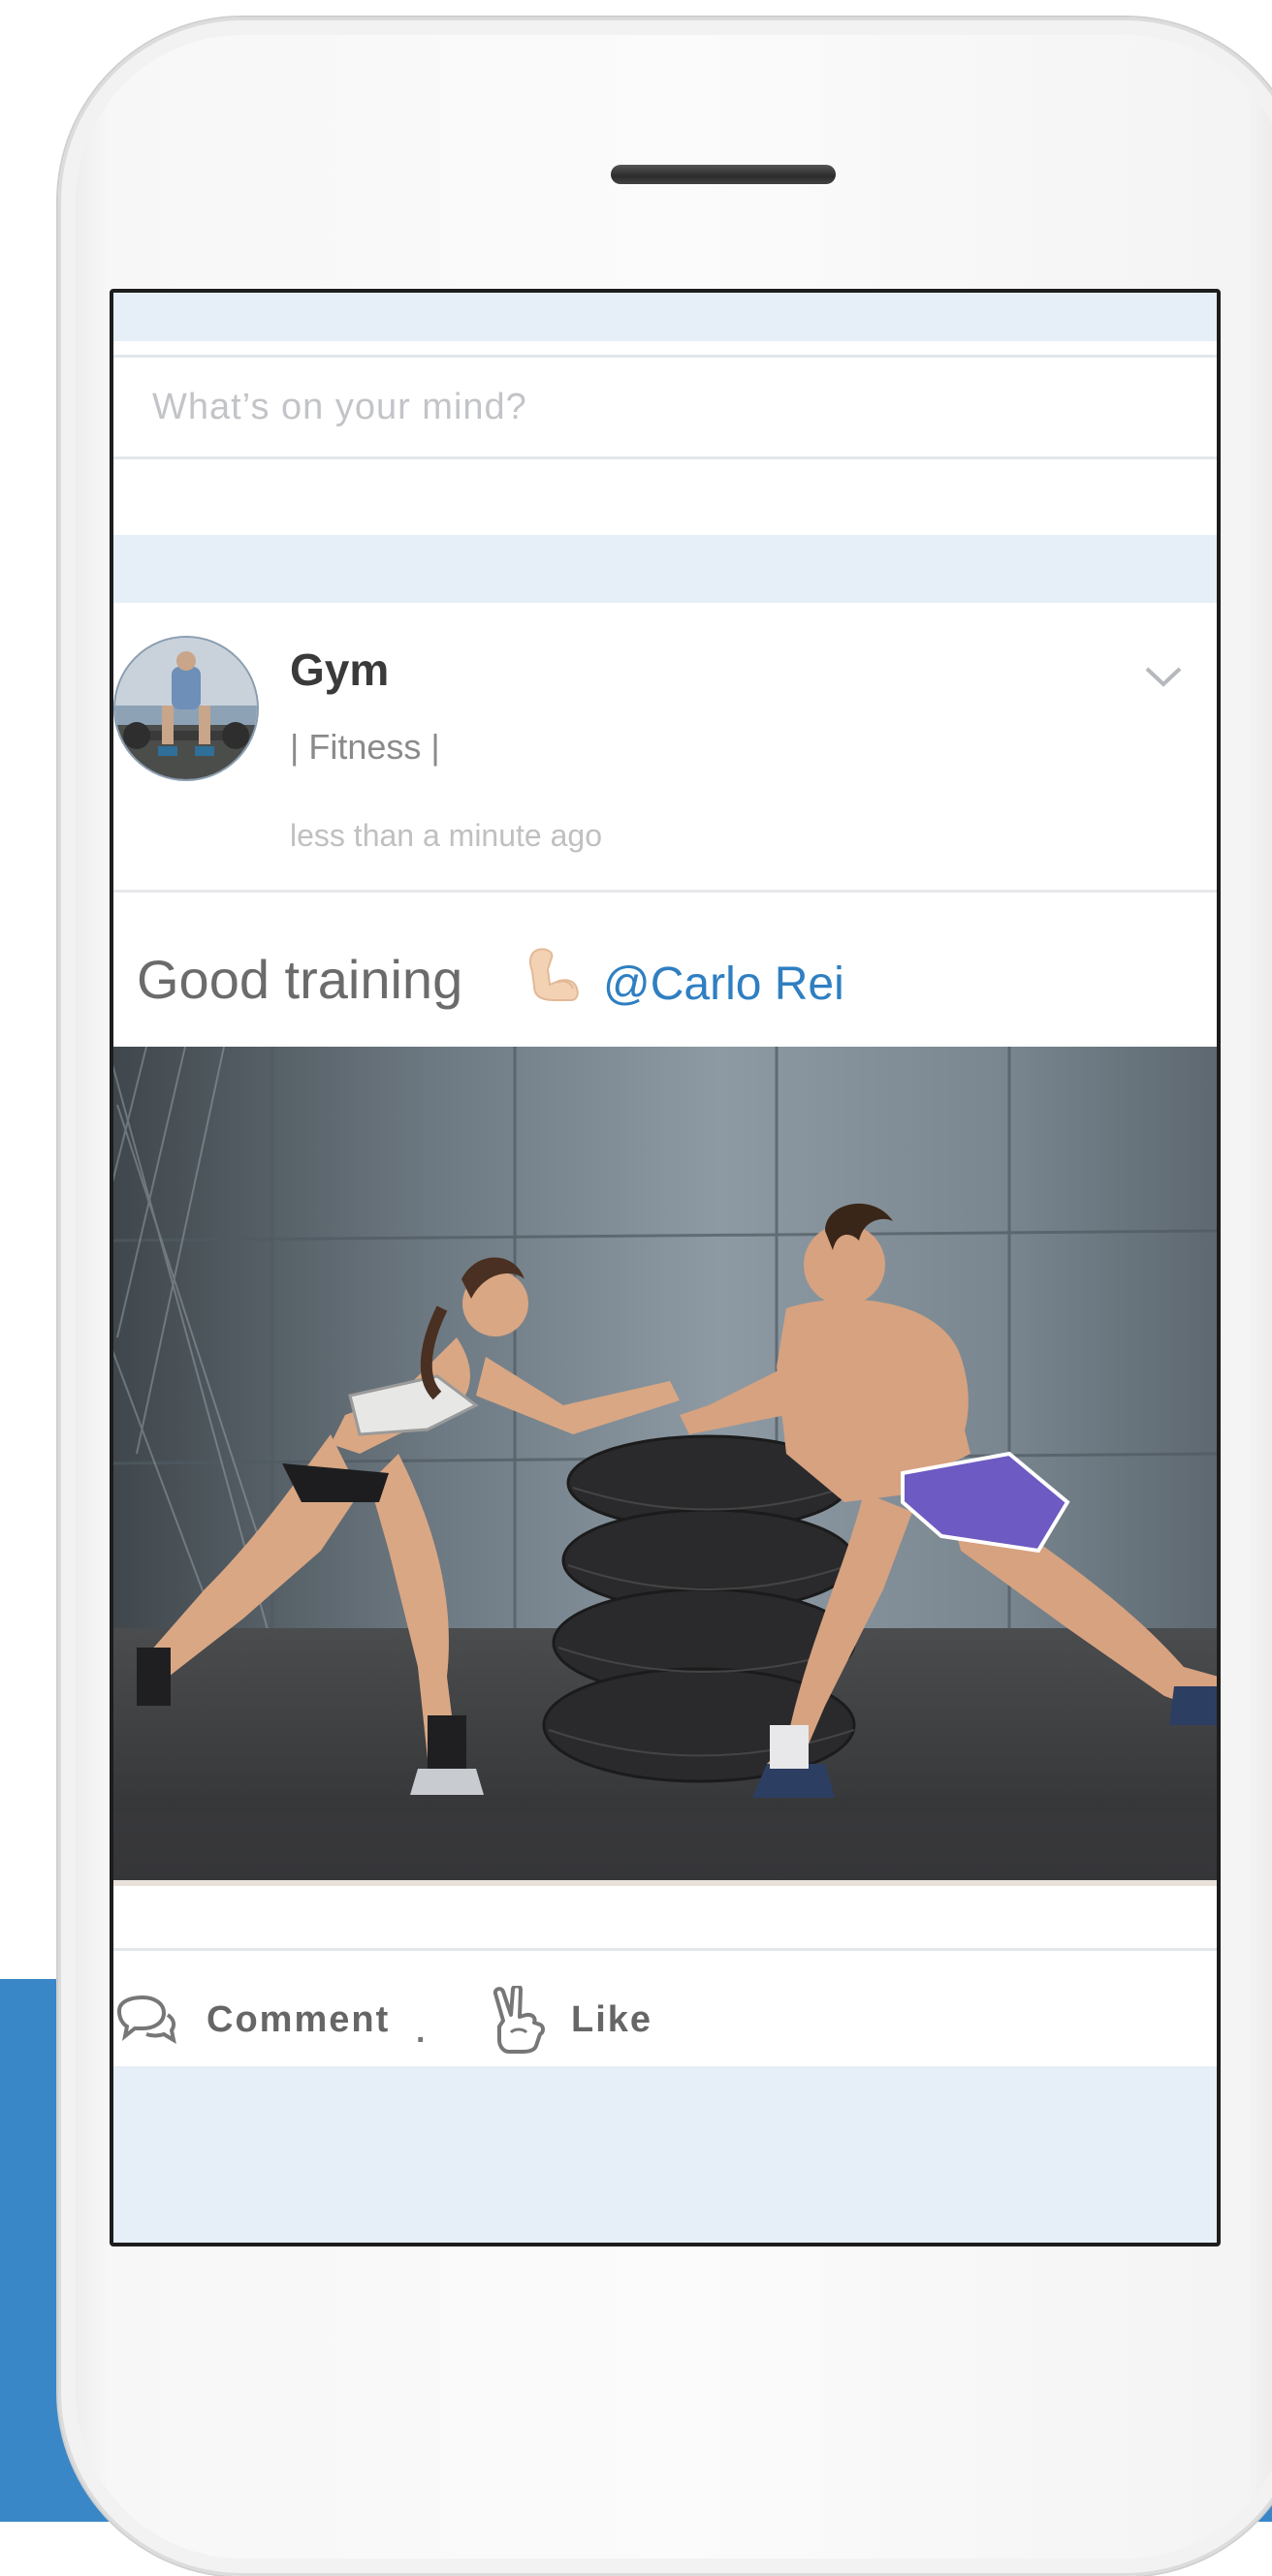 The image size is (1272, 2576). Describe the element at coordinates (519, 2020) in the screenshot. I see `peace-hand-icon` at that location.